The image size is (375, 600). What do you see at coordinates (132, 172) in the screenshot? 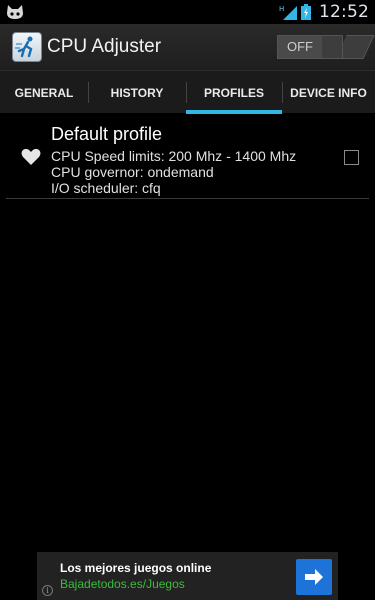
I see `cpu-governor: CPU governor: ondemand` at bounding box center [132, 172].